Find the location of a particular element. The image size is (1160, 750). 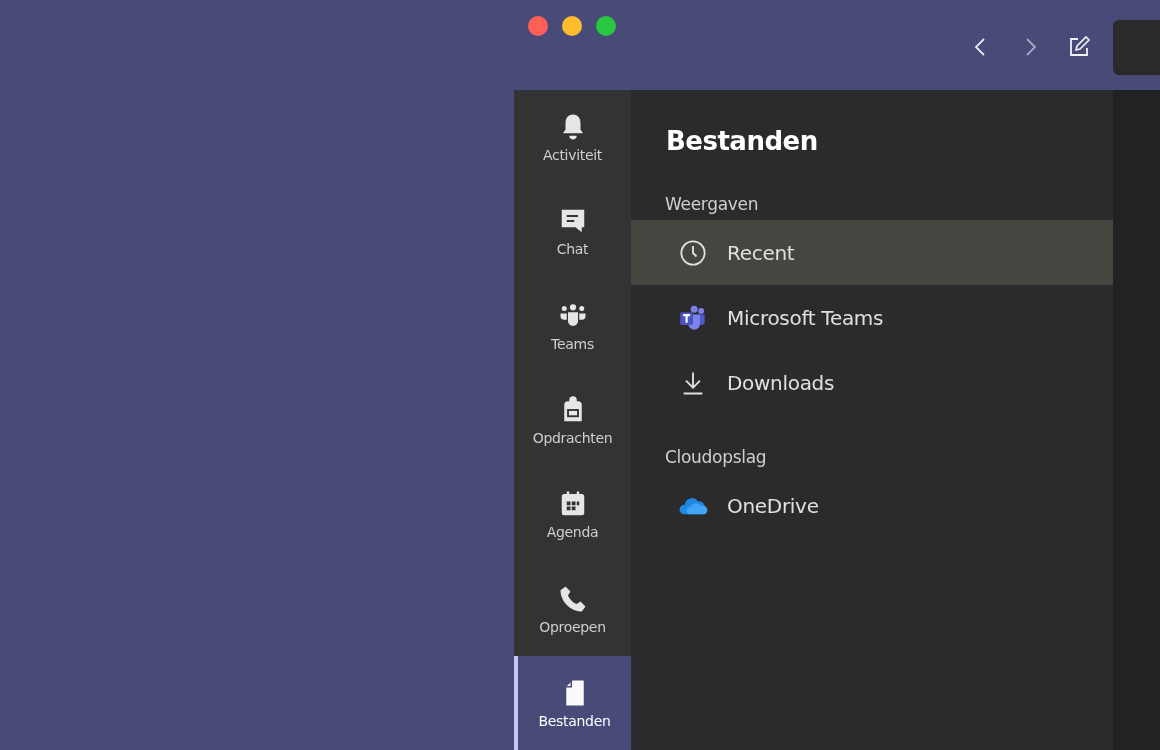

panel-title: Bestanden is located at coordinates (742, 141).